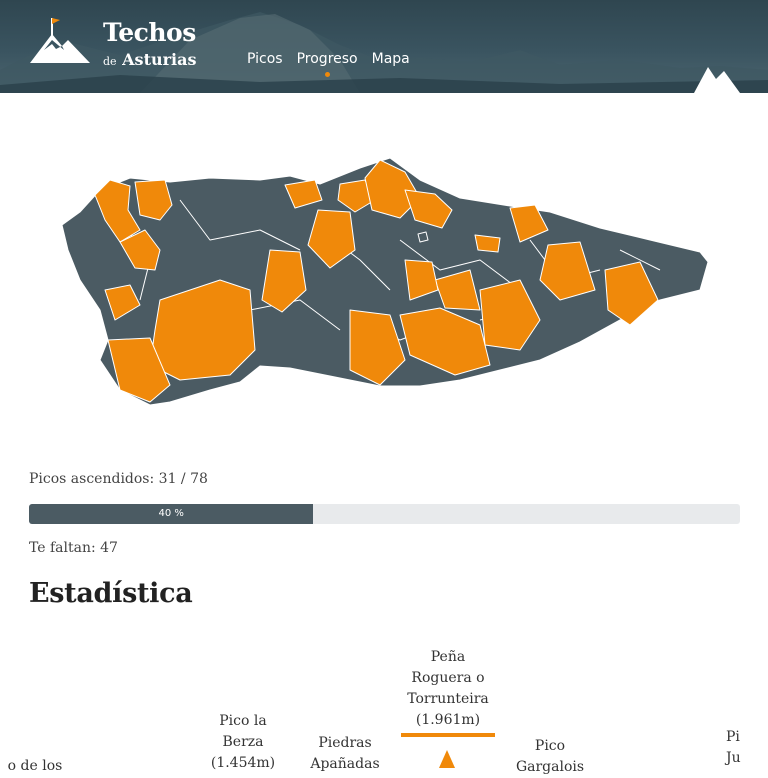 This screenshot has width=768, height=778. What do you see at coordinates (448, 720) in the screenshot?
I see `stat-peak-3-line4: (1.961m)` at bounding box center [448, 720].